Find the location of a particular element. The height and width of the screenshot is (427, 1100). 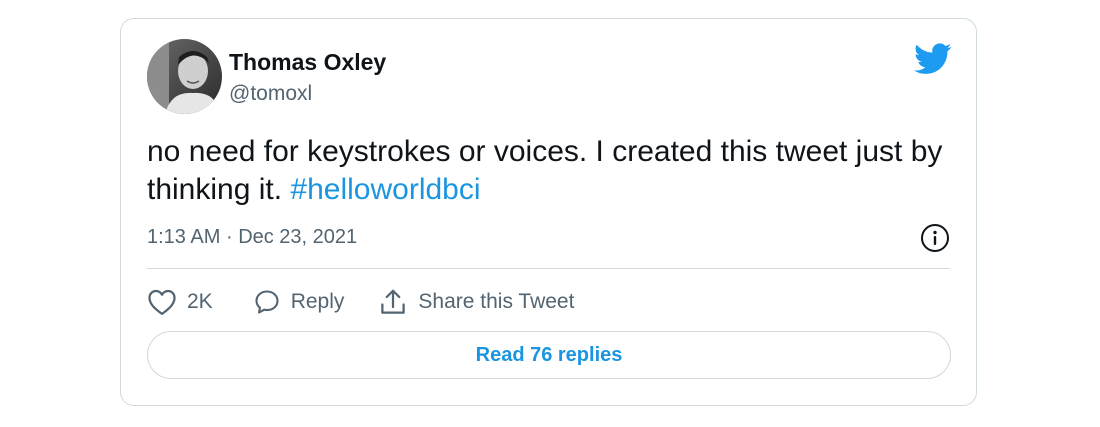

twitter-bird-icon is located at coordinates (933, 59).